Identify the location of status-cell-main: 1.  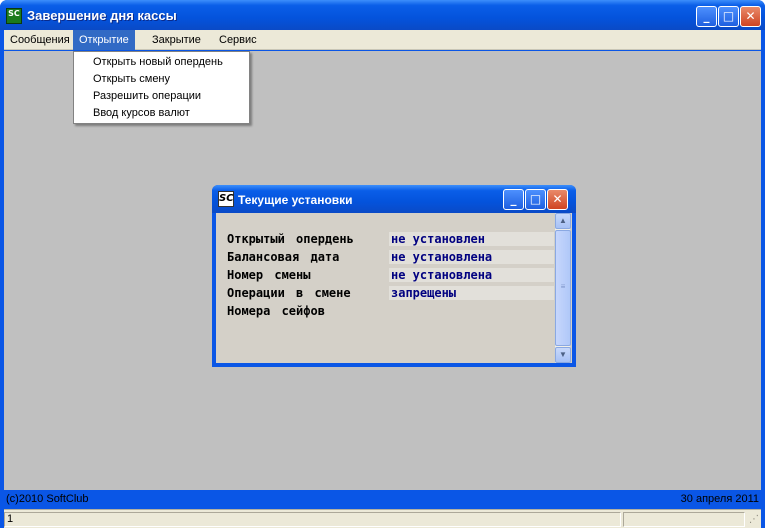
(312, 519).